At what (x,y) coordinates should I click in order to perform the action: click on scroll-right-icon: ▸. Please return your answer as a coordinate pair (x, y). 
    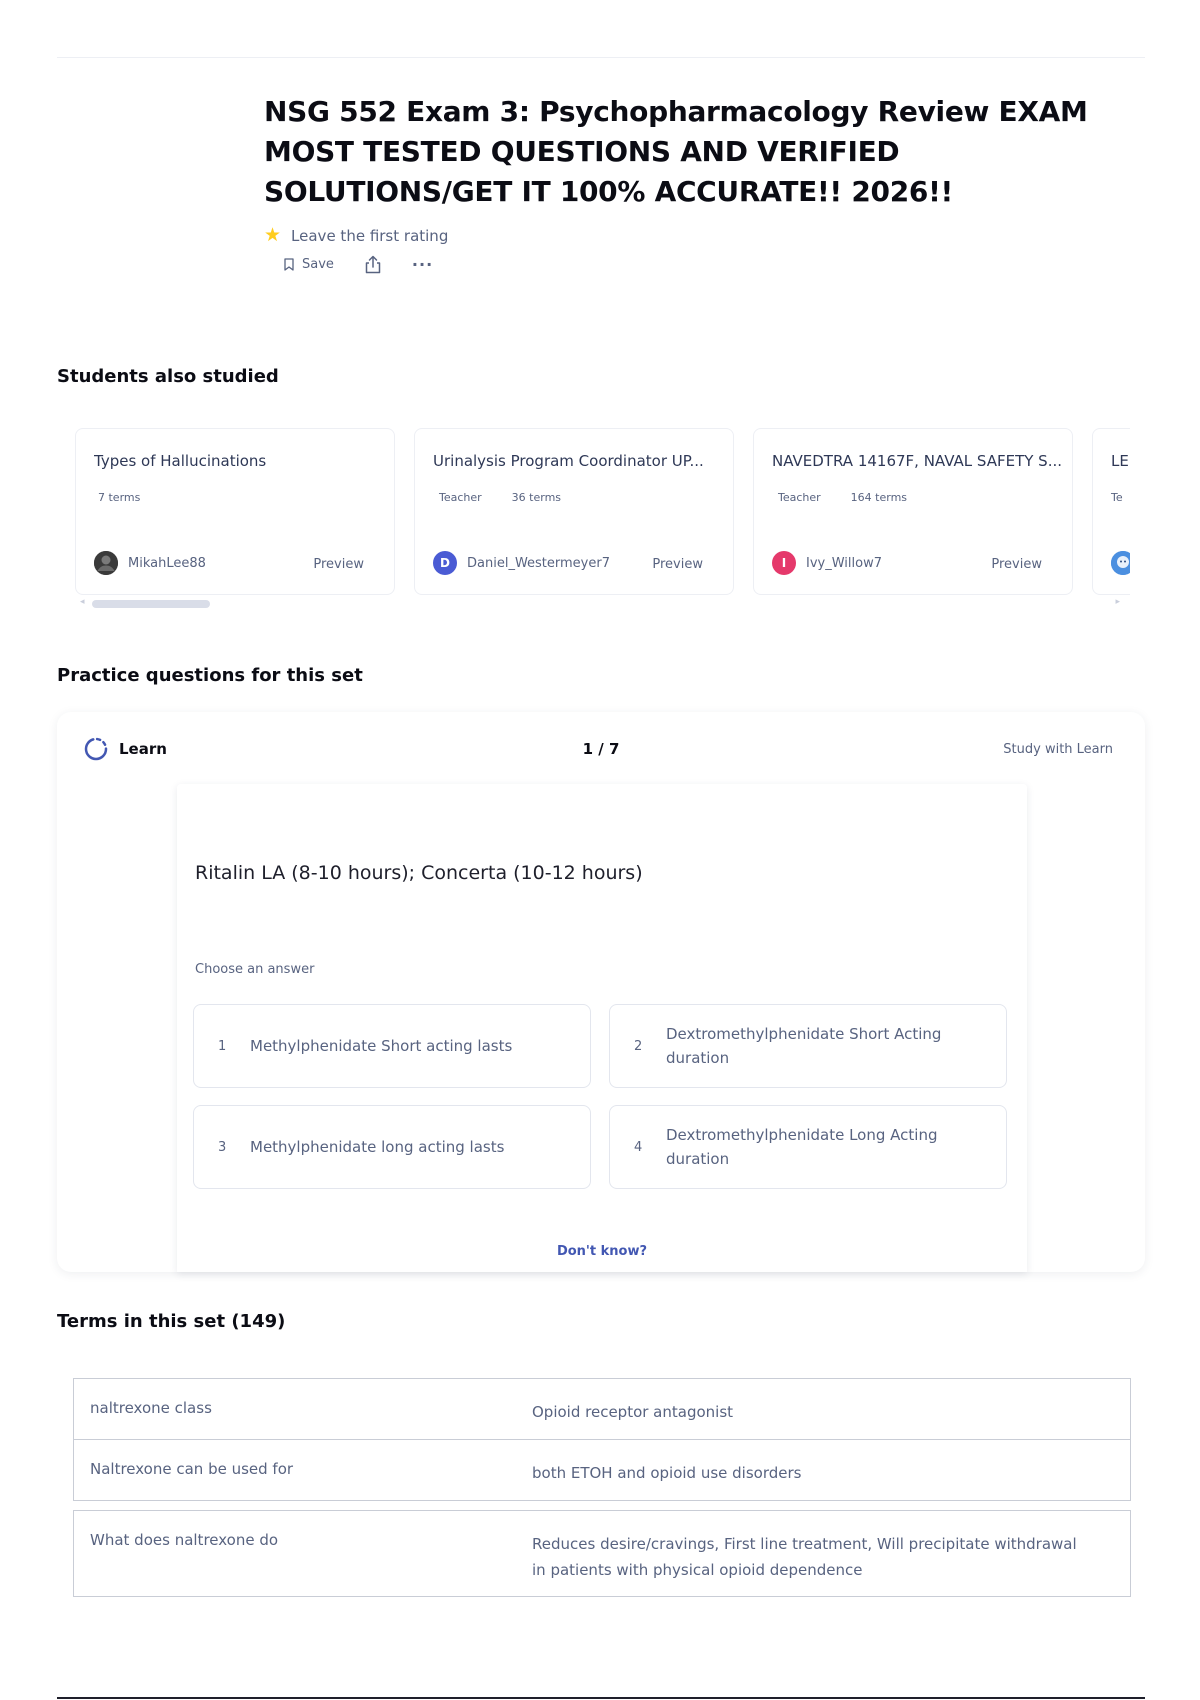
    Looking at the image, I should click on (1117, 602).